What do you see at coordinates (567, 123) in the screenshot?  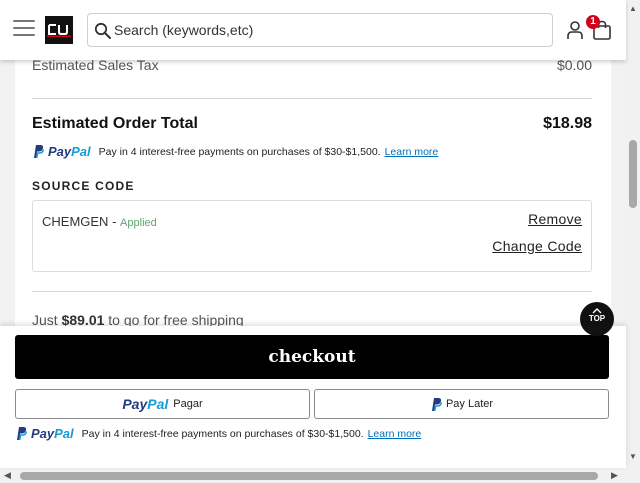 I see `order-total-value: $18.98` at bounding box center [567, 123].